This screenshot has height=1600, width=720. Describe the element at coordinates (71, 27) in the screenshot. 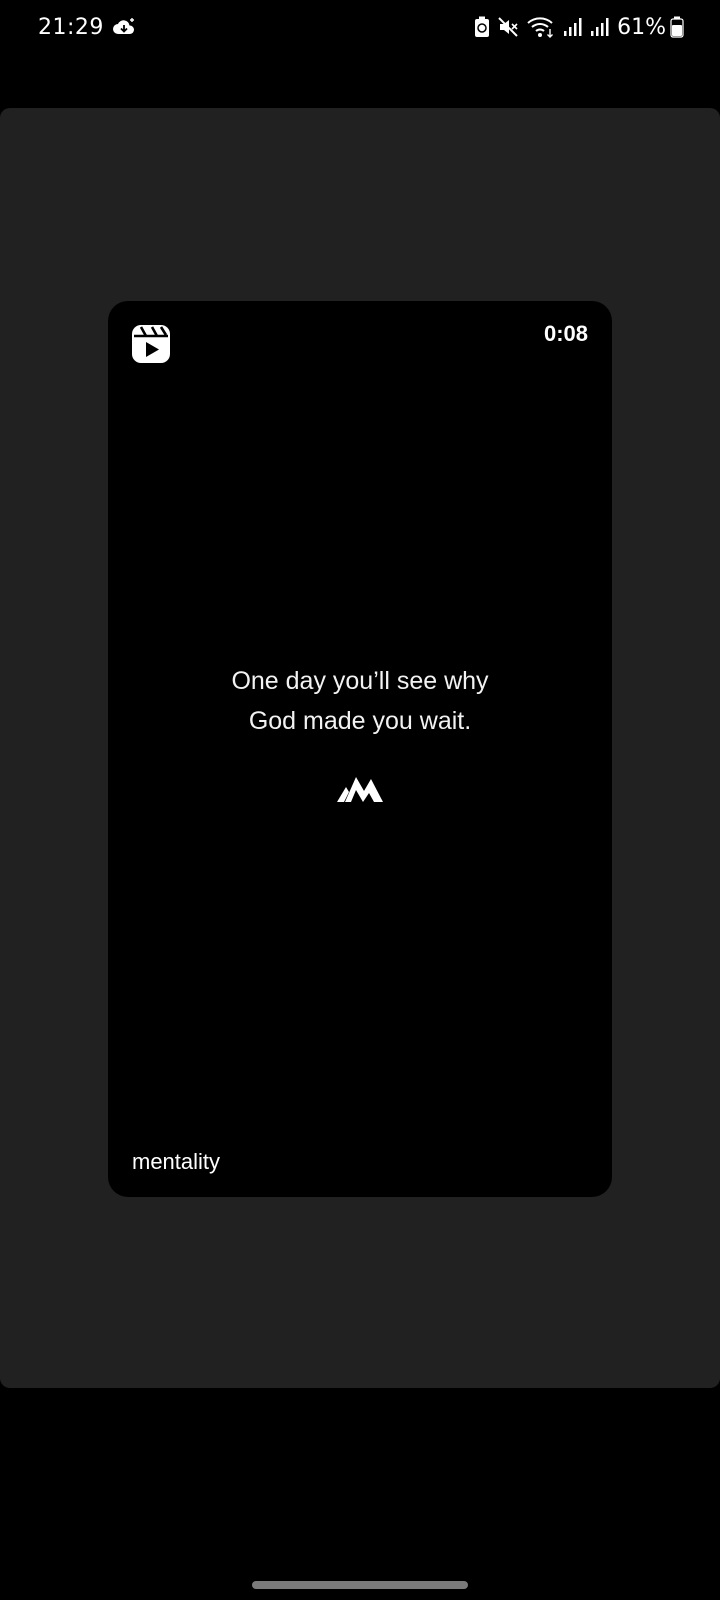

I see `status-time: 21:29` at that location.